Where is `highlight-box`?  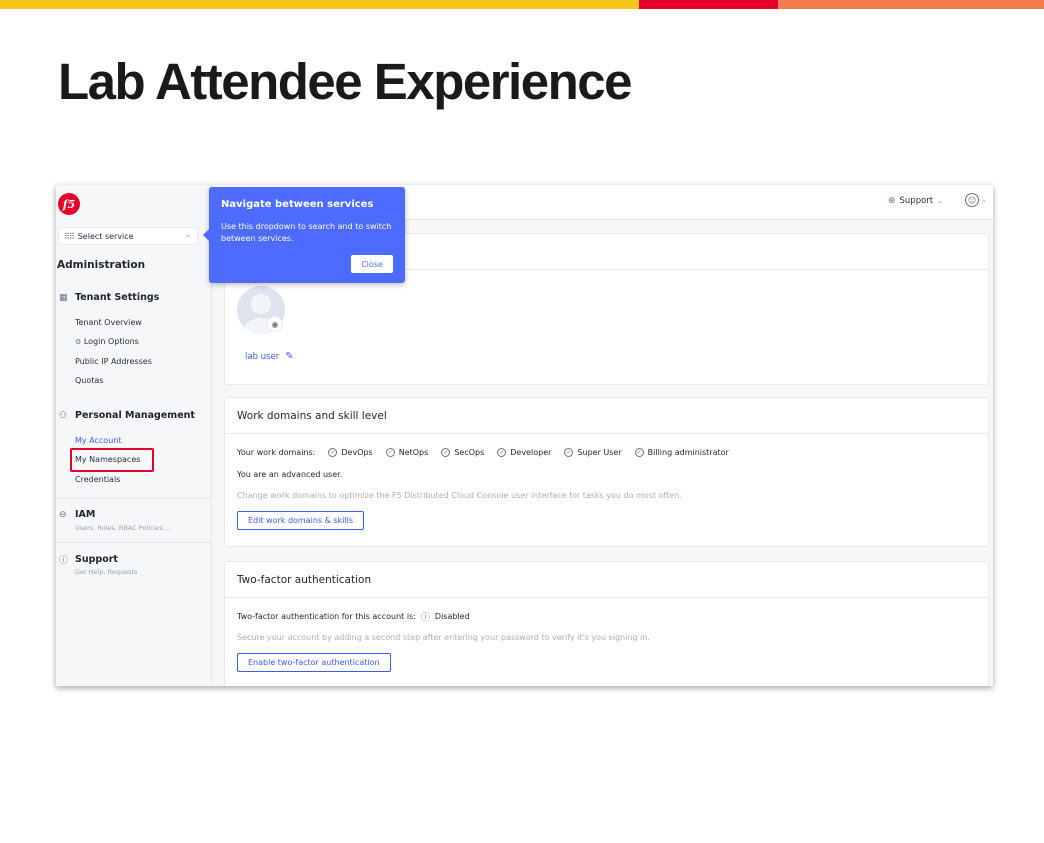
highlight-box is located at coordinates (112, 460).